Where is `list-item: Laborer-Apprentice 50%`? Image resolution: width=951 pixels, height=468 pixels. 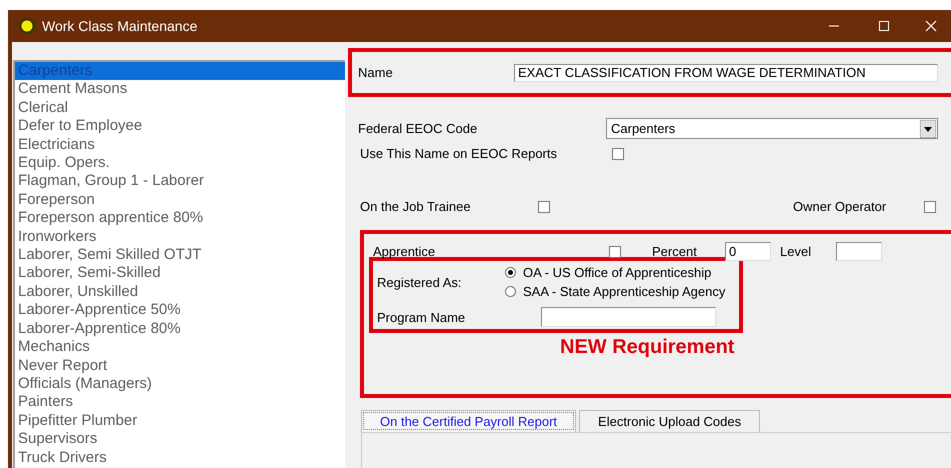
list-item: Laborer-Apprentice 50% is located at coordinates (180, 310).